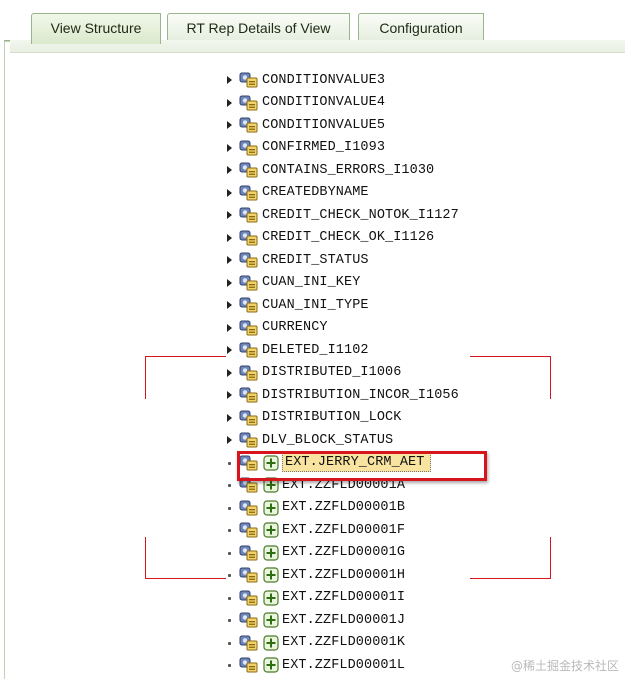 Image resolution: width=625 pixels, height=679 pixels. I want to click on tree-node: CONTAINS_ERRORS_I1030, so click(329, 170).